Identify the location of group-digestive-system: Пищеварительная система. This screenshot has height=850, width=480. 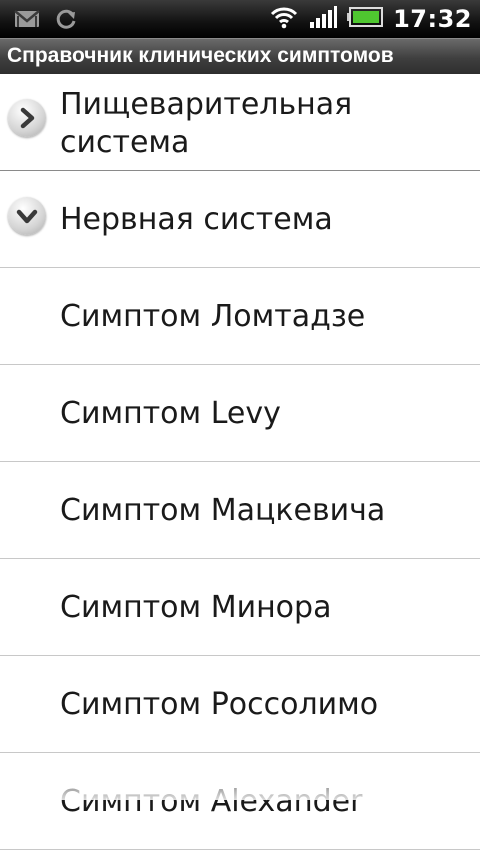
(240, 122).